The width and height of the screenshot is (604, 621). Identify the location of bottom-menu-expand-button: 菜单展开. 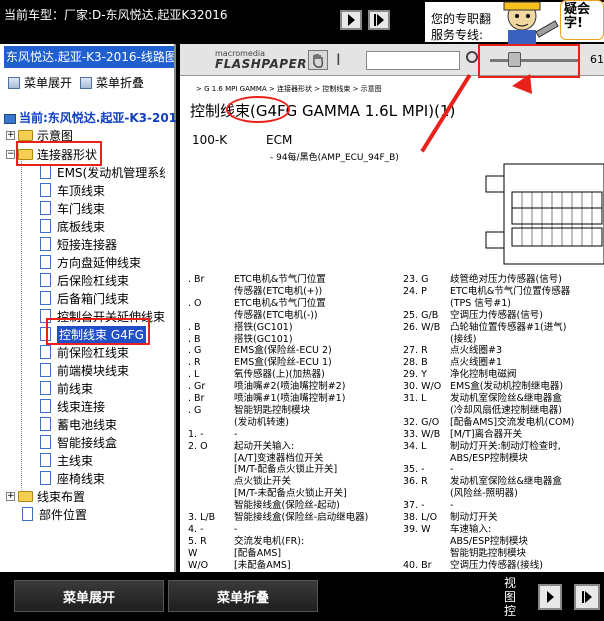
(89, 596).